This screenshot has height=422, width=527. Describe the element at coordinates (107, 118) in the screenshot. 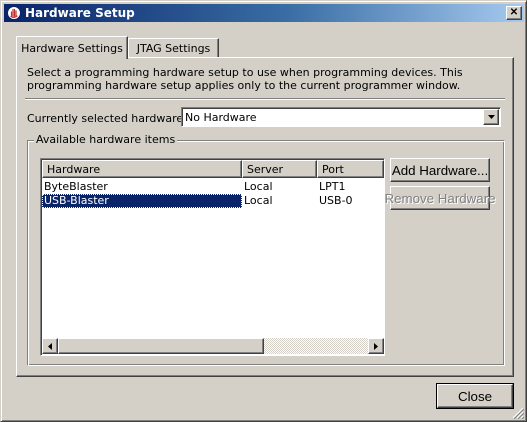

I see `currently-selected-label: Currently selected hardware:` at that location.